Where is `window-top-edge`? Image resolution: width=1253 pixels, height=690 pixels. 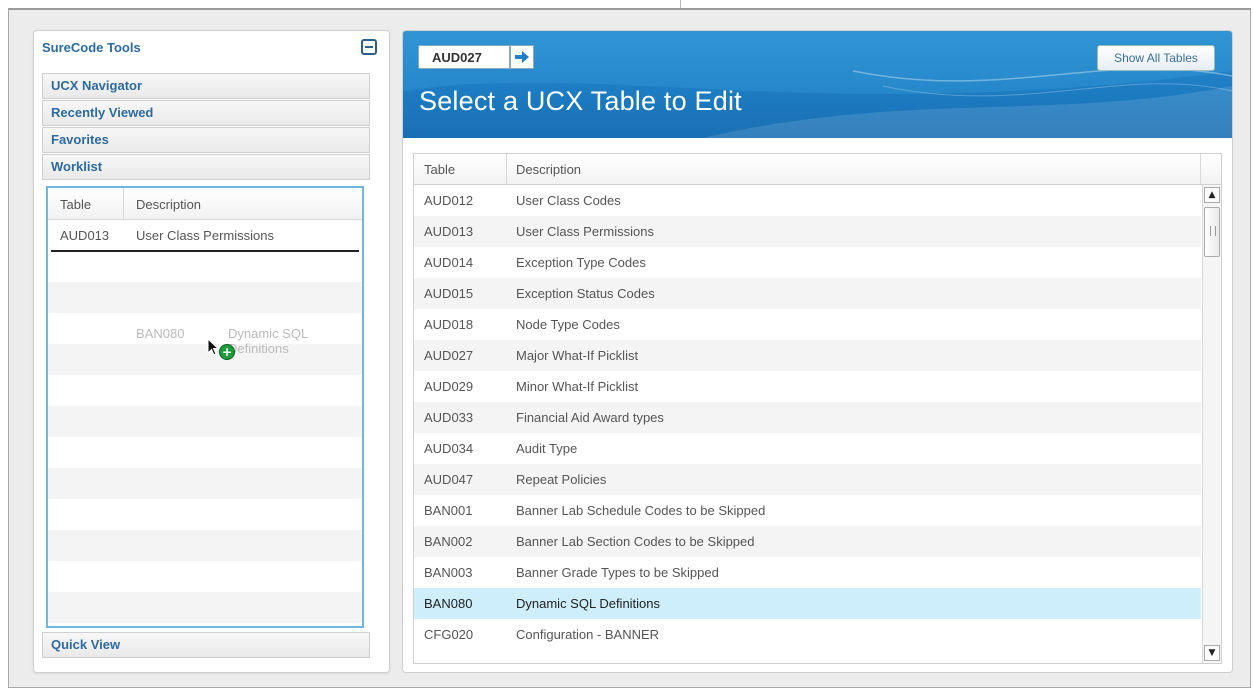 window-top-edge is located at coordinates (626, 4).